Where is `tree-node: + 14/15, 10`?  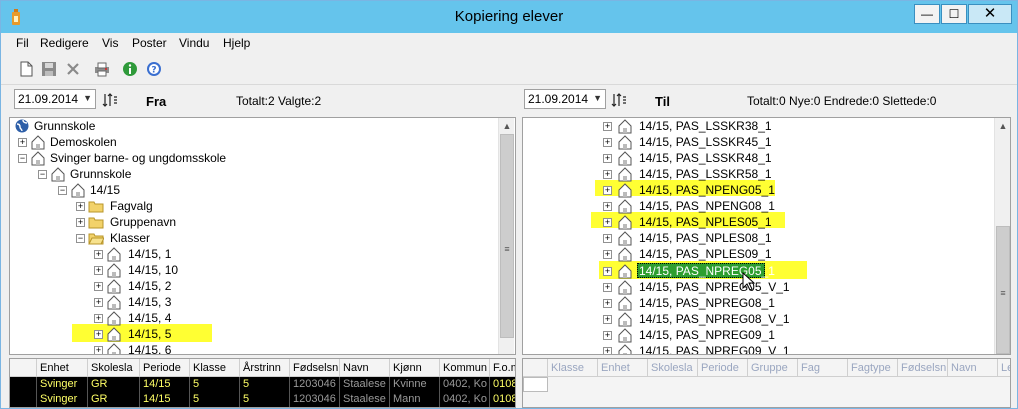
tree-node: + 14/15, 10 is located at coordinates (194, 270).